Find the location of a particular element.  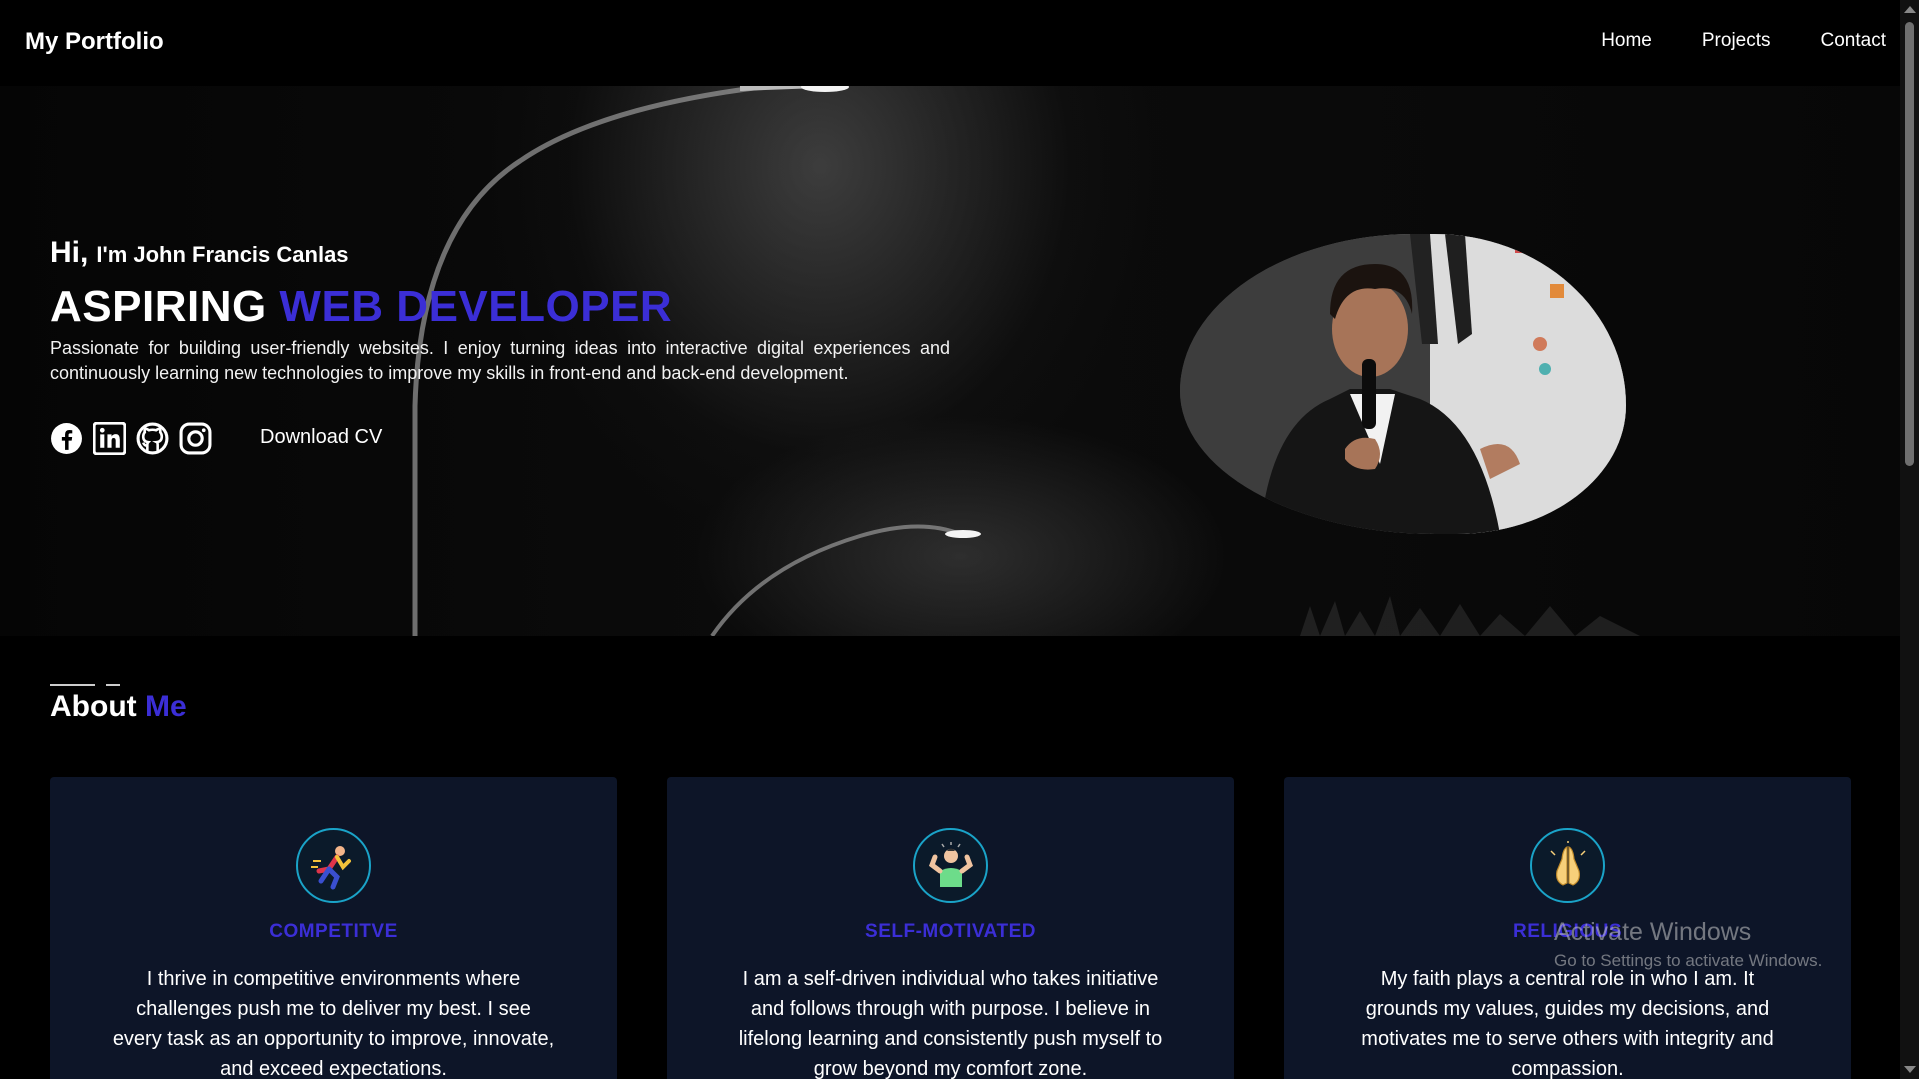

card-title: SELF-MOTIVATED is located at coordinates (950, 931).